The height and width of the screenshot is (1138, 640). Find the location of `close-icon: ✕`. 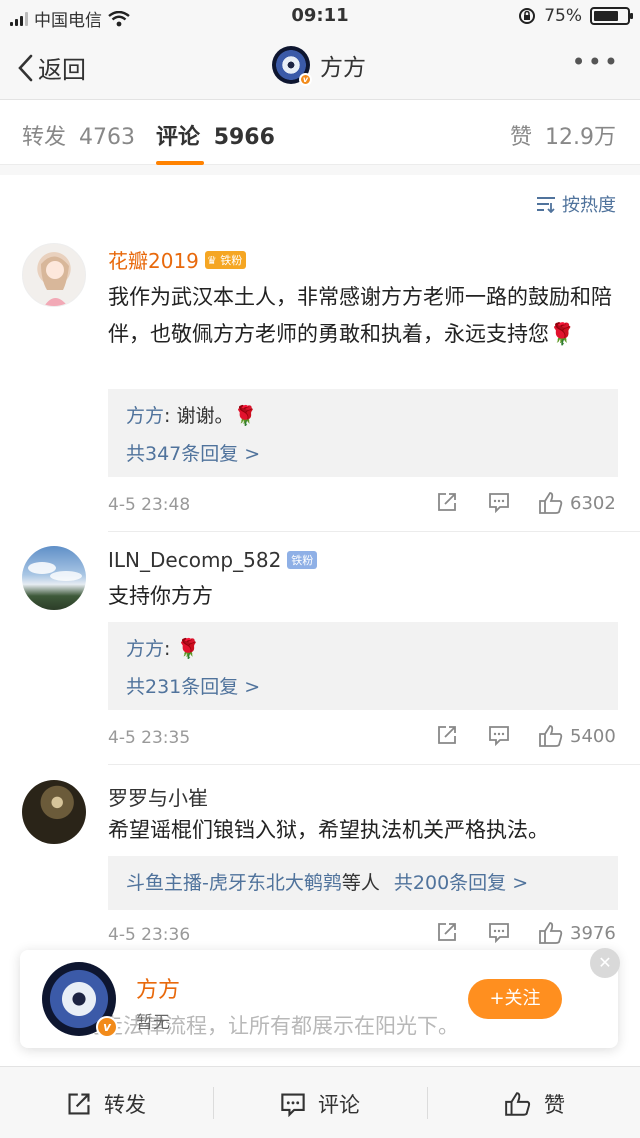

close-icon: ✕ is located at coordinates (605, 963).